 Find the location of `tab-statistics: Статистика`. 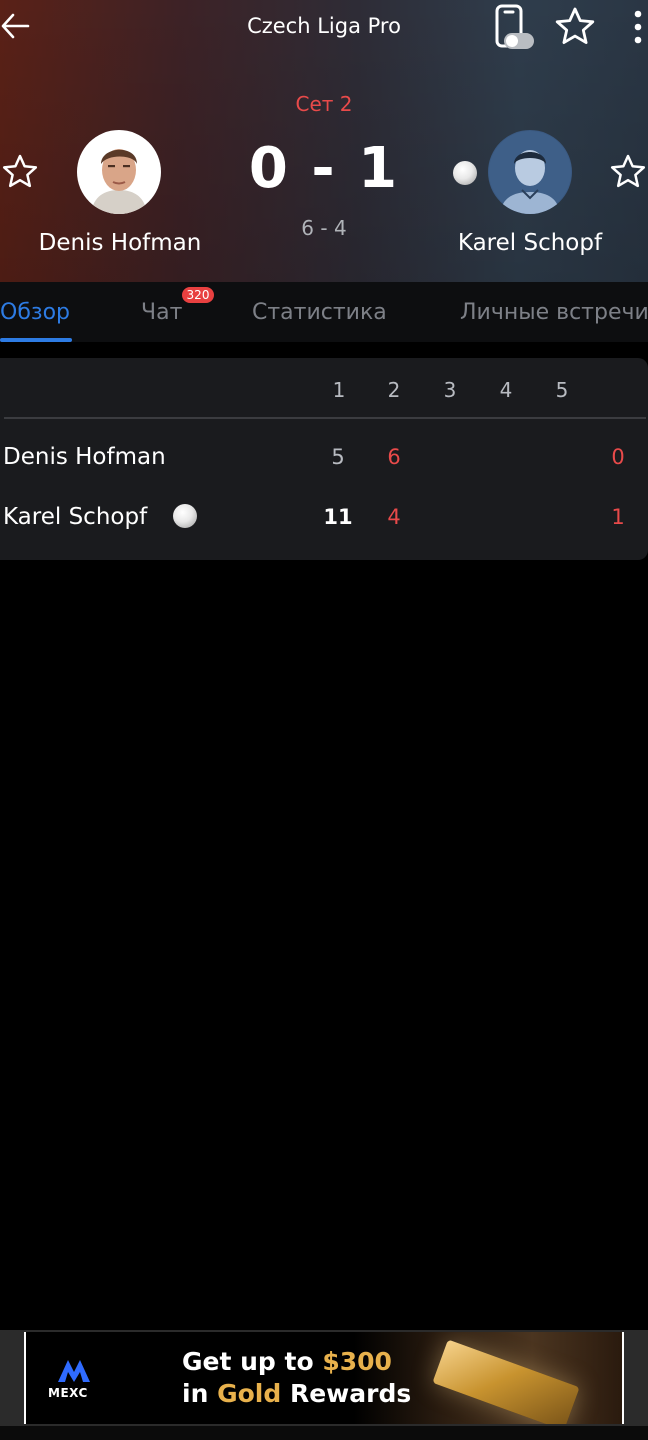

tab-statistics: Статистика is located at coordinates (319, 312).